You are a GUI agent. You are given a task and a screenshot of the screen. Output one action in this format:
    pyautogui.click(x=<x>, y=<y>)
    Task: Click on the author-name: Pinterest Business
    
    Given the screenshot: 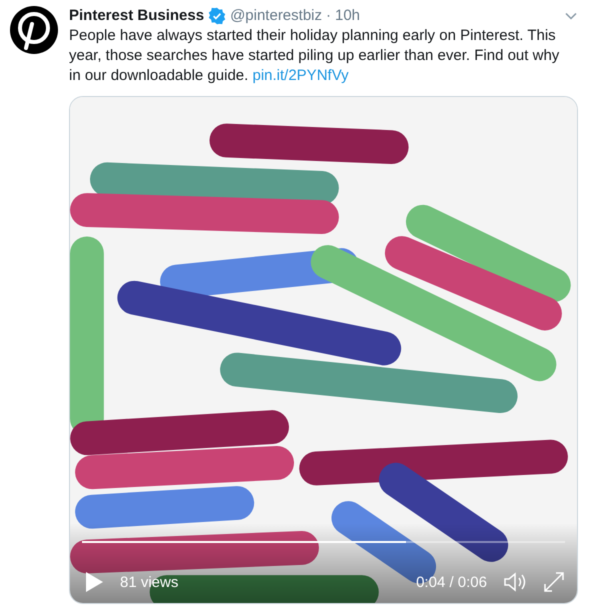 What is the action you would take?
    pyautogui.click(x=136, y=16)
    